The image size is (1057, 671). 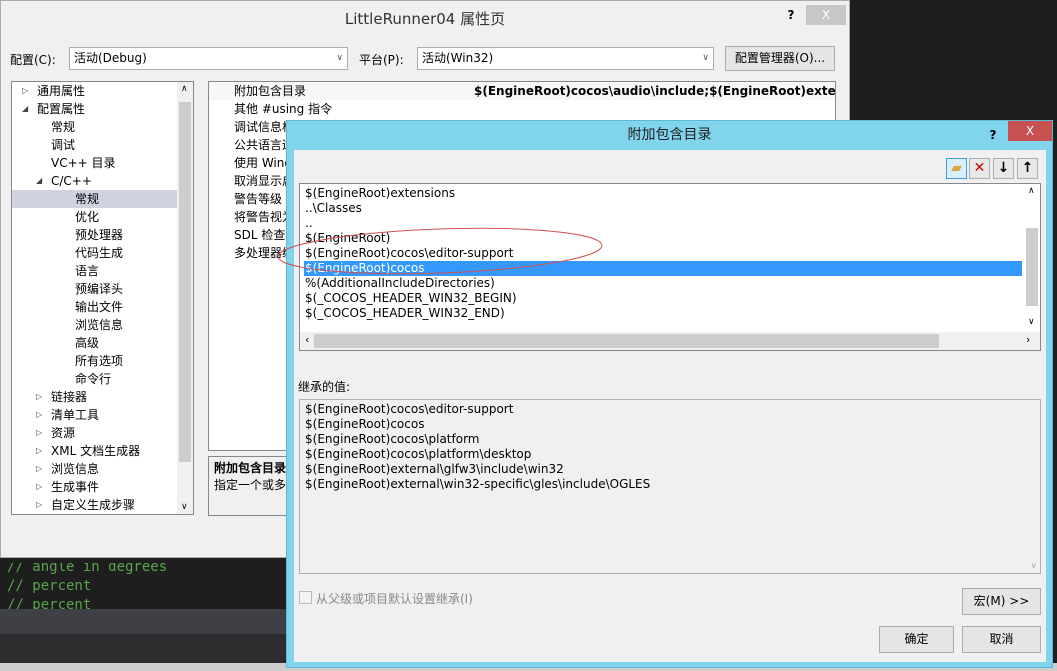 What do you see at coordinates (95, 397) in the screenshot?
I see `tree-item: ▷ 链接器` at bounding box center [95, 397].